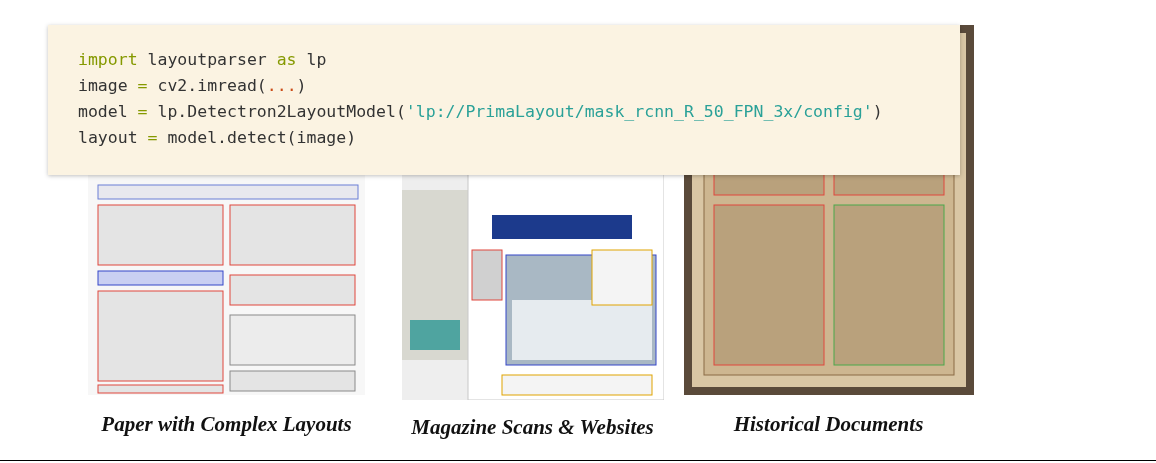  Describe the element at coordinates (203, 60) in the screenshot. I see `code-line: import layoutparser as lp` at that location.